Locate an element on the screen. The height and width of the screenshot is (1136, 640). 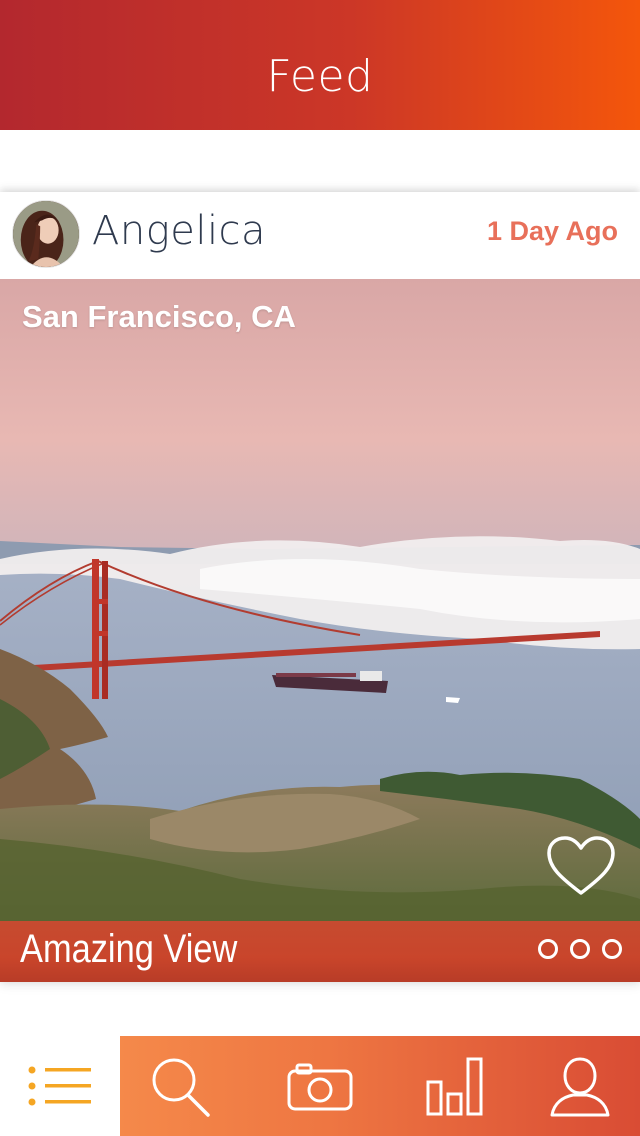
more-options-button is located at coordinates (580, 949).